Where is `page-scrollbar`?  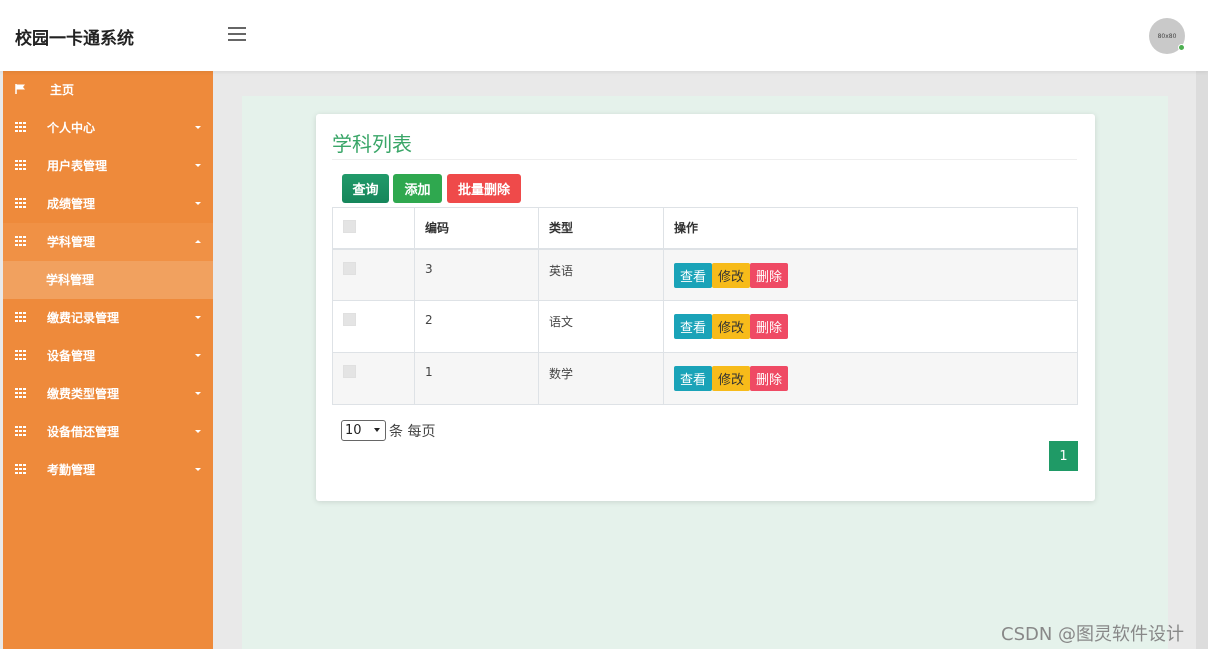
page-scrollbar is located at coordinates (1202, 360).